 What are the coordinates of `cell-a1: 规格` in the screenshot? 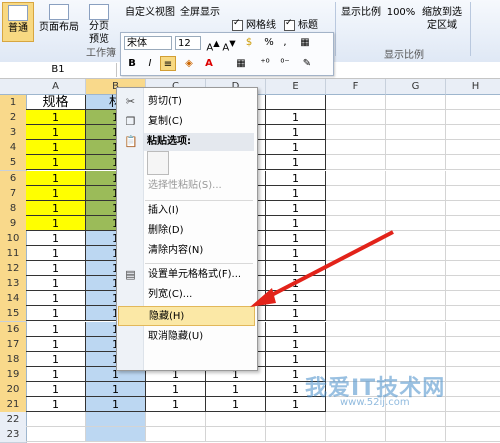 It's located at (56, 102).